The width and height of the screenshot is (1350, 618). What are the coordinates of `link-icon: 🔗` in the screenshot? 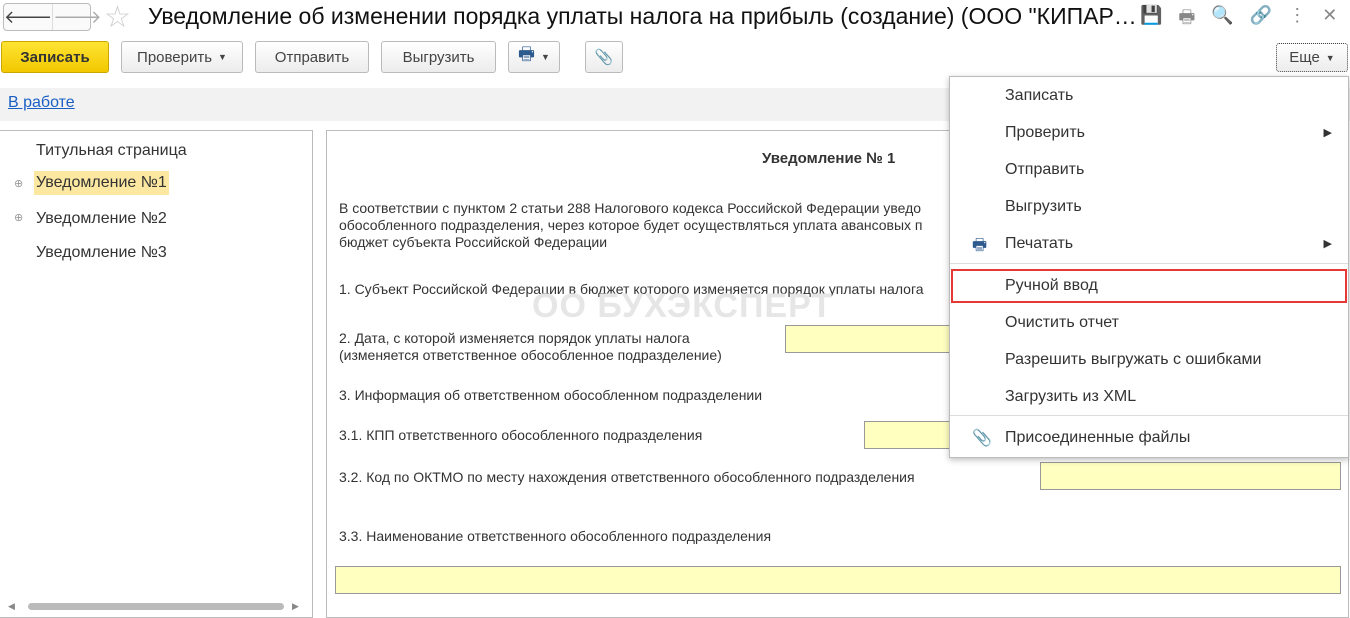 It's located at (1261, 20).